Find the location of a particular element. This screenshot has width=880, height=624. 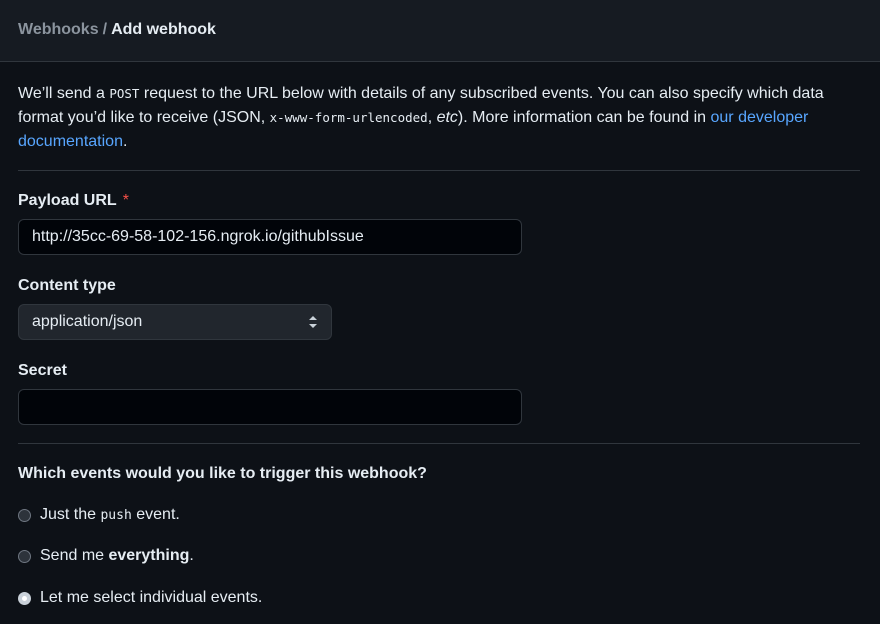

content-type-value: application/json is located at coordinates (87, 321).